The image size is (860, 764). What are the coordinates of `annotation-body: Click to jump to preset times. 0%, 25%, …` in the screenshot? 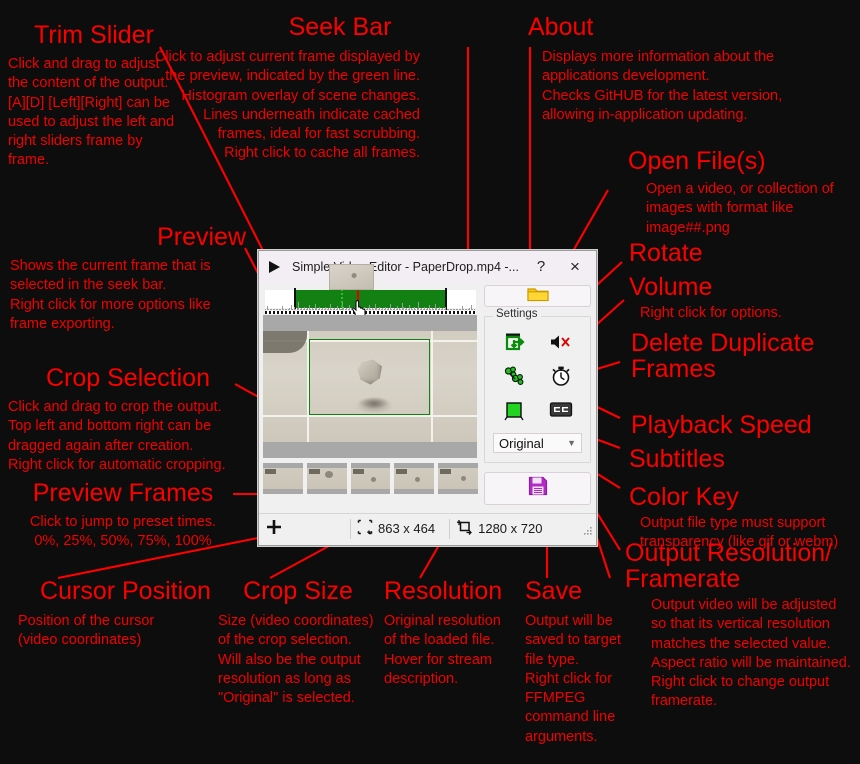 It's located at (123, 532).